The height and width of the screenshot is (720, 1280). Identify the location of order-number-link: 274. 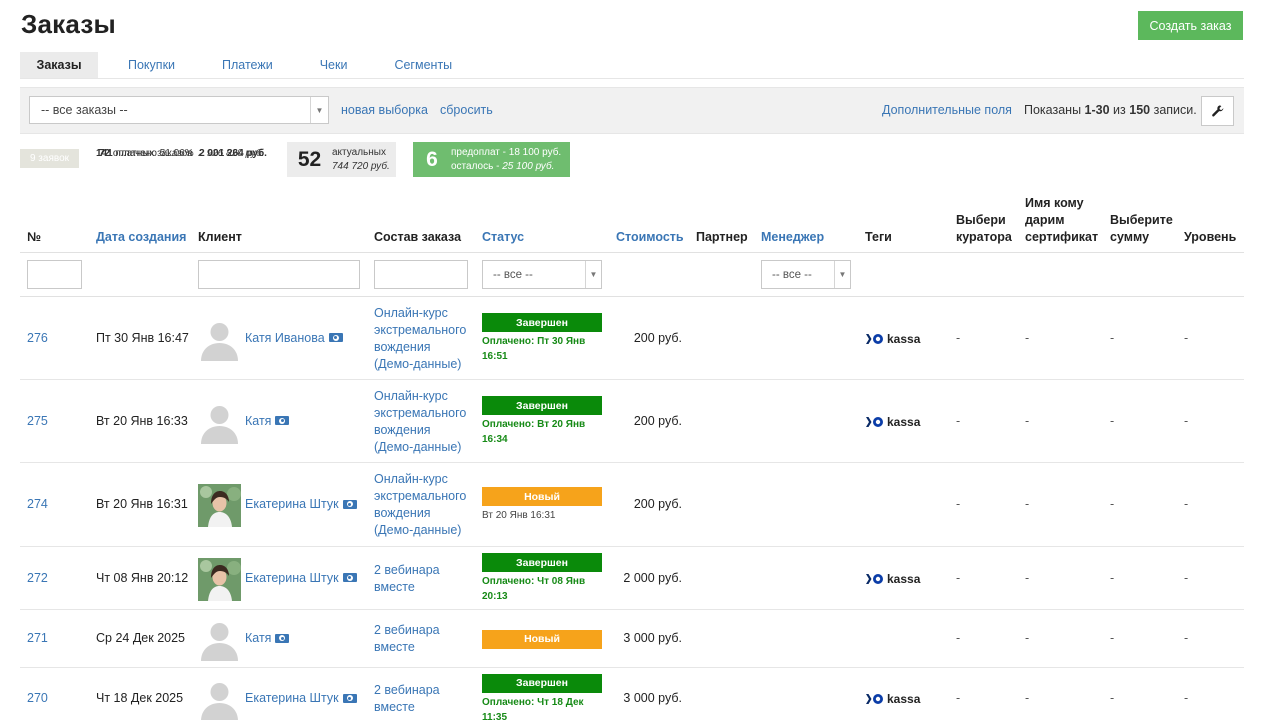
(37, 504).